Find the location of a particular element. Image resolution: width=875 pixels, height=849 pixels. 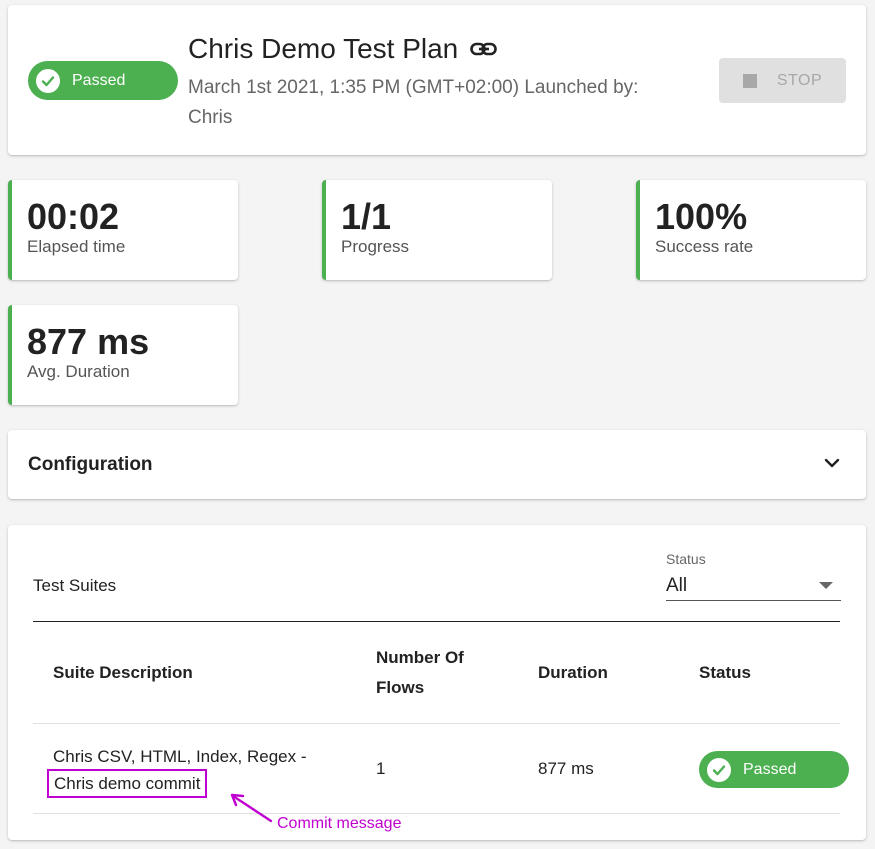

link-icon is located at coordinates (484, 49).